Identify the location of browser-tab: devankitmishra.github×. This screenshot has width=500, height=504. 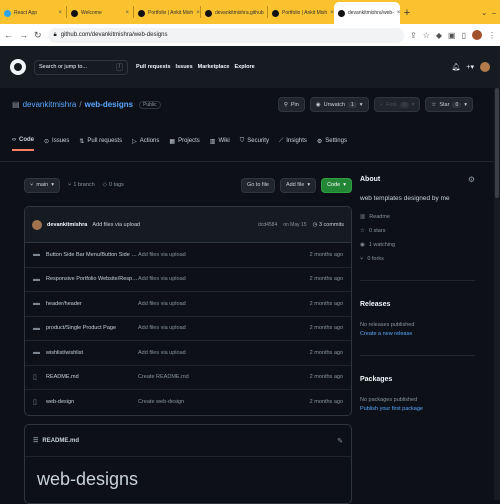
(234, 13).